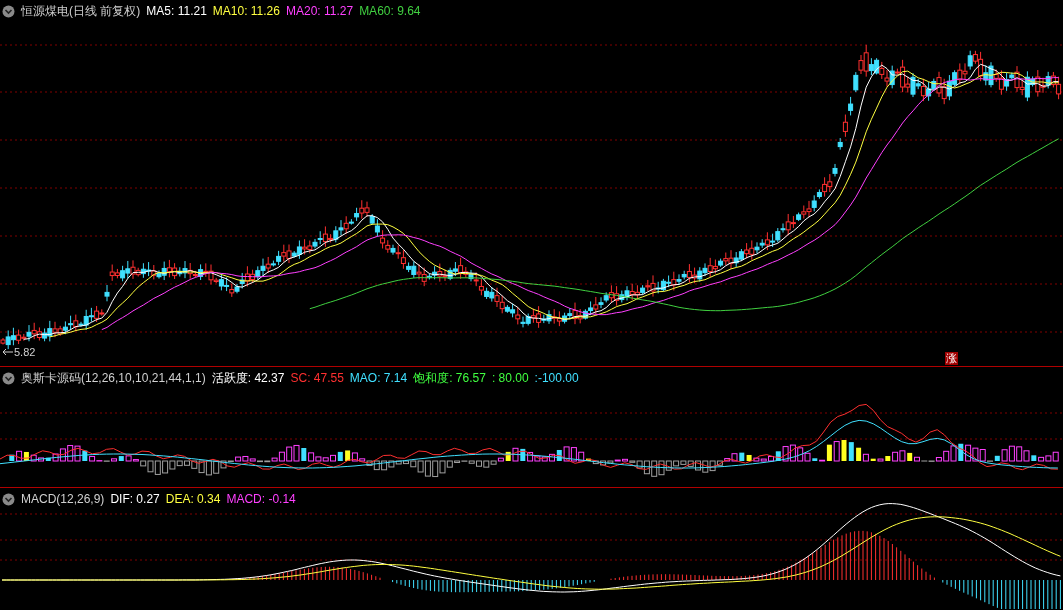  What do you see at coordinates (193, 499) in the screenshot?
I see `indicator-value: DEA: 0.34` at bounding box center [193, 499].